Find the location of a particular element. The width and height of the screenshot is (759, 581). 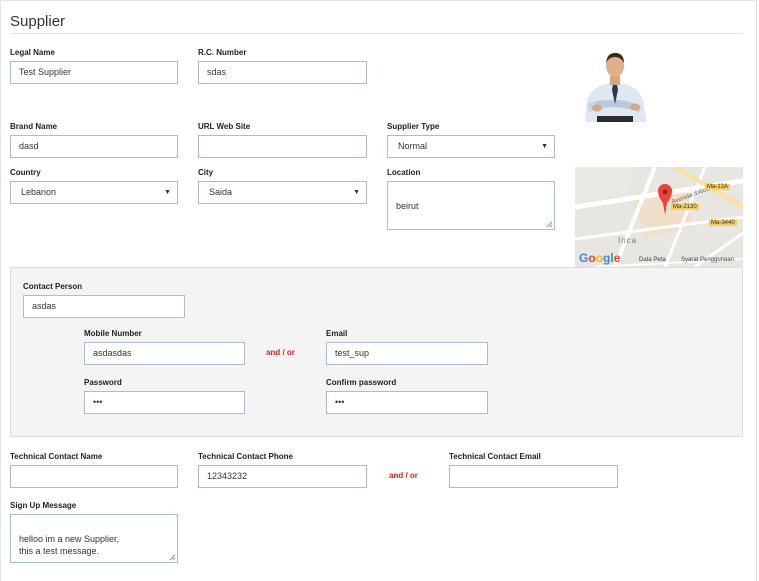

location-textarea: beirut is located at coordinates (471, 205).